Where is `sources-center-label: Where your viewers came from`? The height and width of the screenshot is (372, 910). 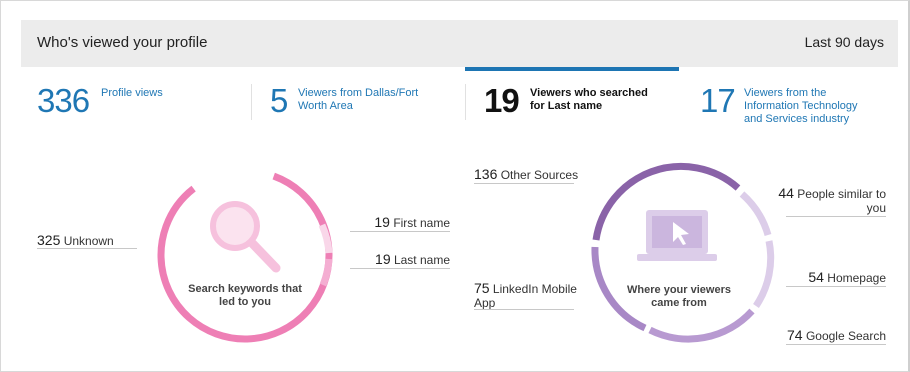 sources-center-label: Where your viewers came from is located at coordinates (679, 296).